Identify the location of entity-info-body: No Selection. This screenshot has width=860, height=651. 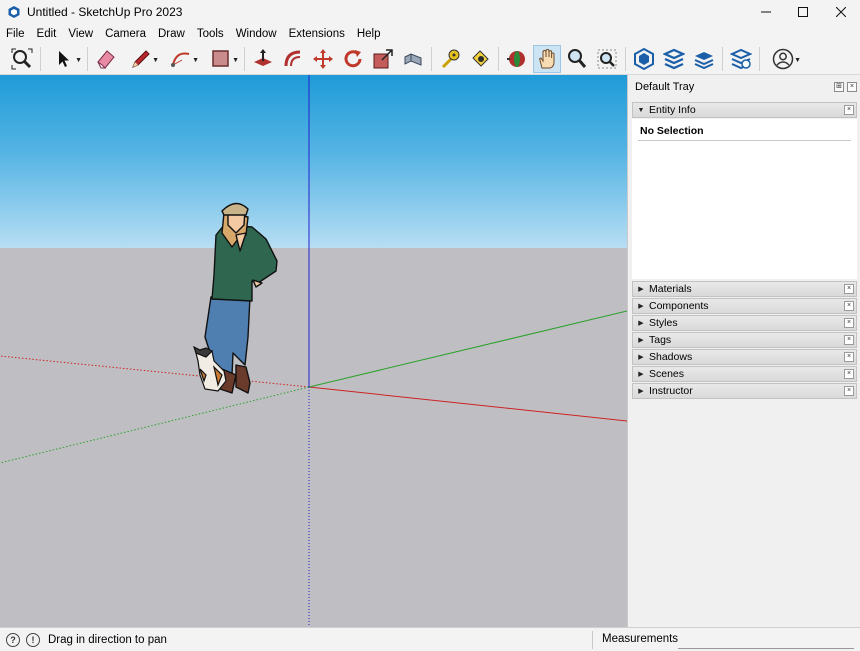
(744, 199).